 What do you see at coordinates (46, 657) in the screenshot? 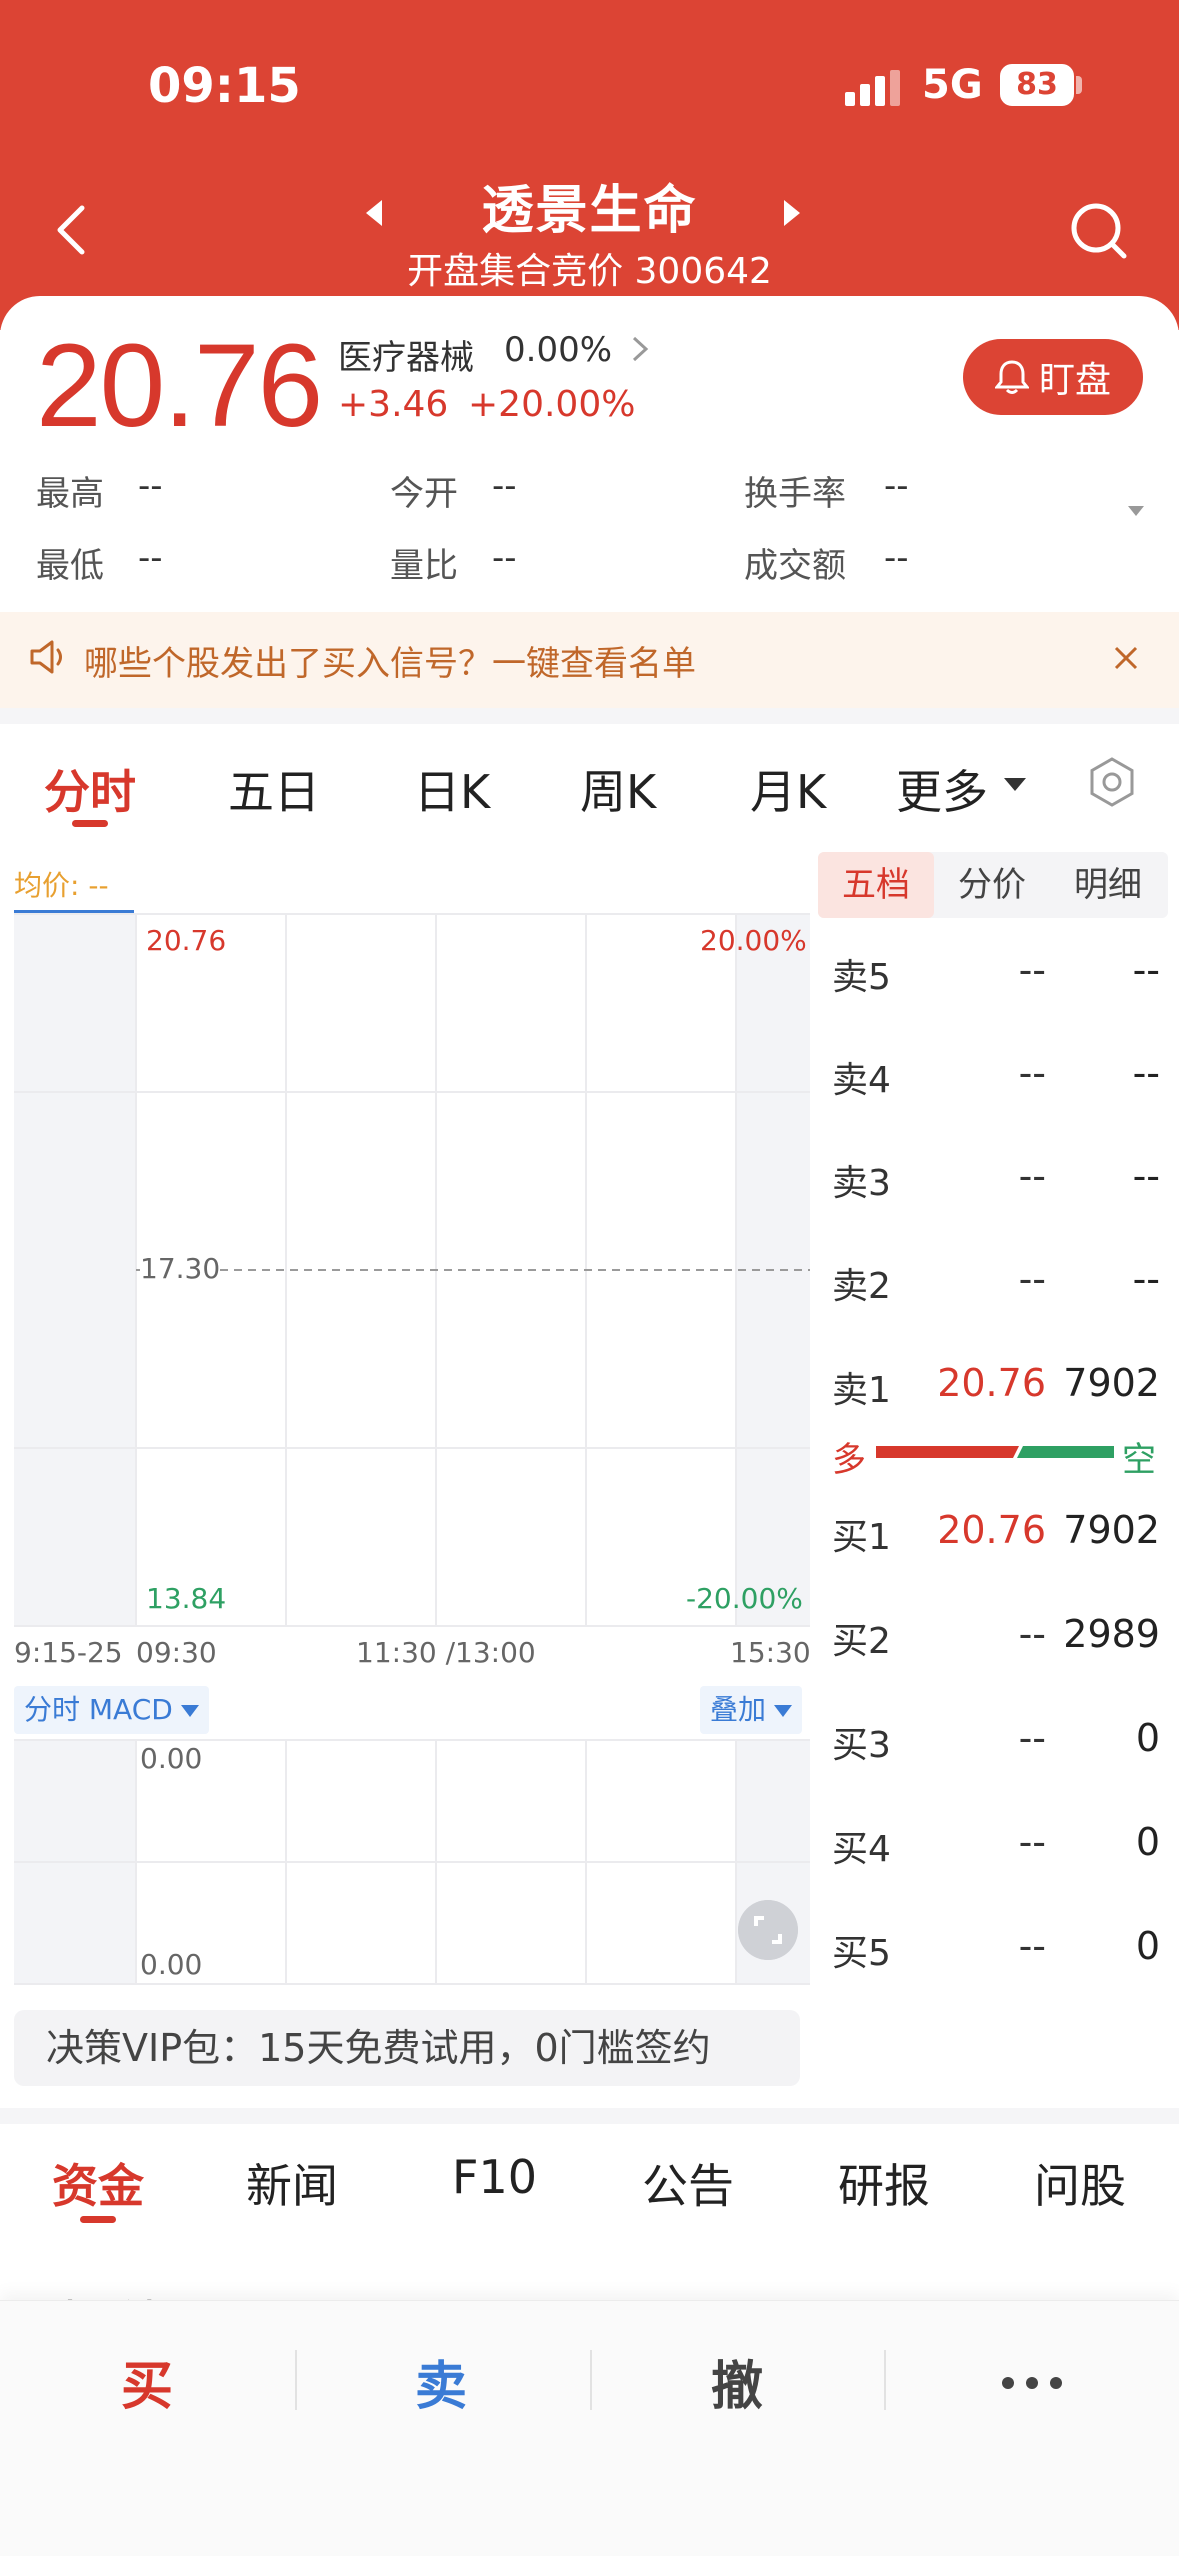
I see `speaker-icon` at bounding box center [46, 657].